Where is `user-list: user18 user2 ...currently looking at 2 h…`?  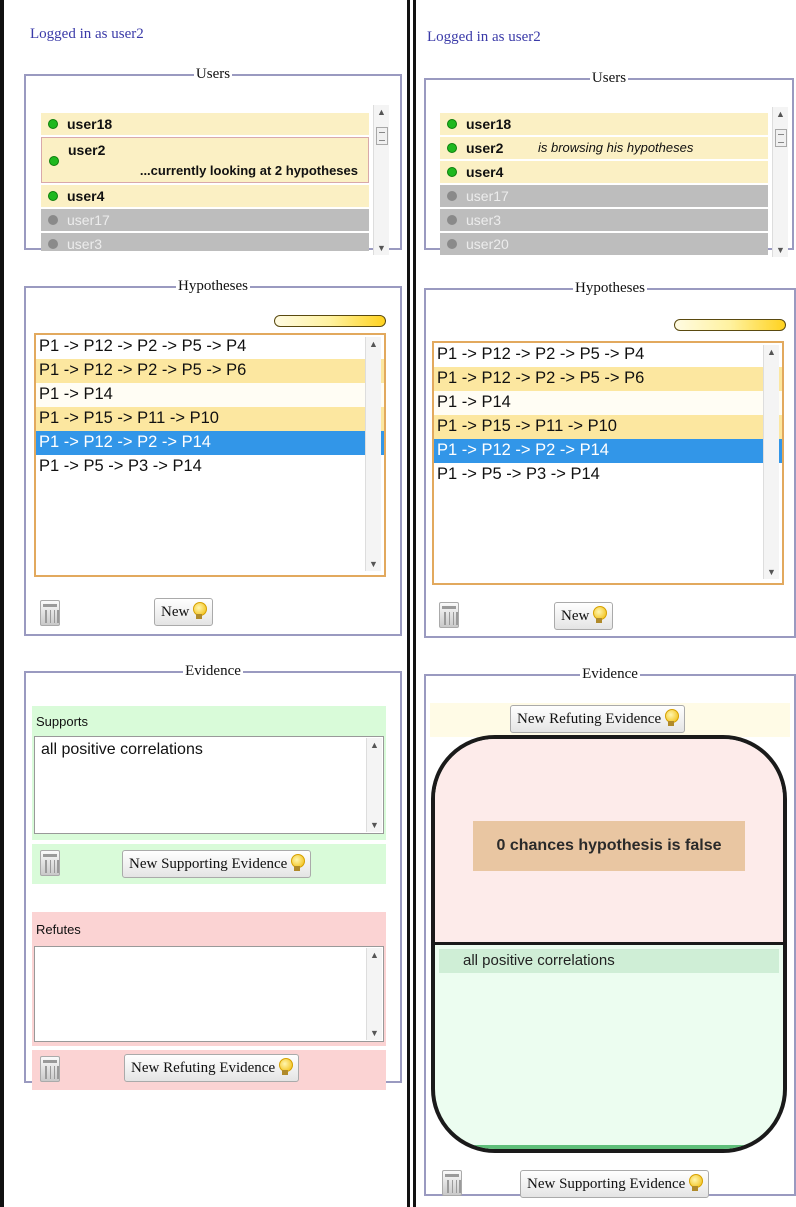
user-list: user18 user2 ...currently looking at 2 h… is located at coordinates (205, 182).